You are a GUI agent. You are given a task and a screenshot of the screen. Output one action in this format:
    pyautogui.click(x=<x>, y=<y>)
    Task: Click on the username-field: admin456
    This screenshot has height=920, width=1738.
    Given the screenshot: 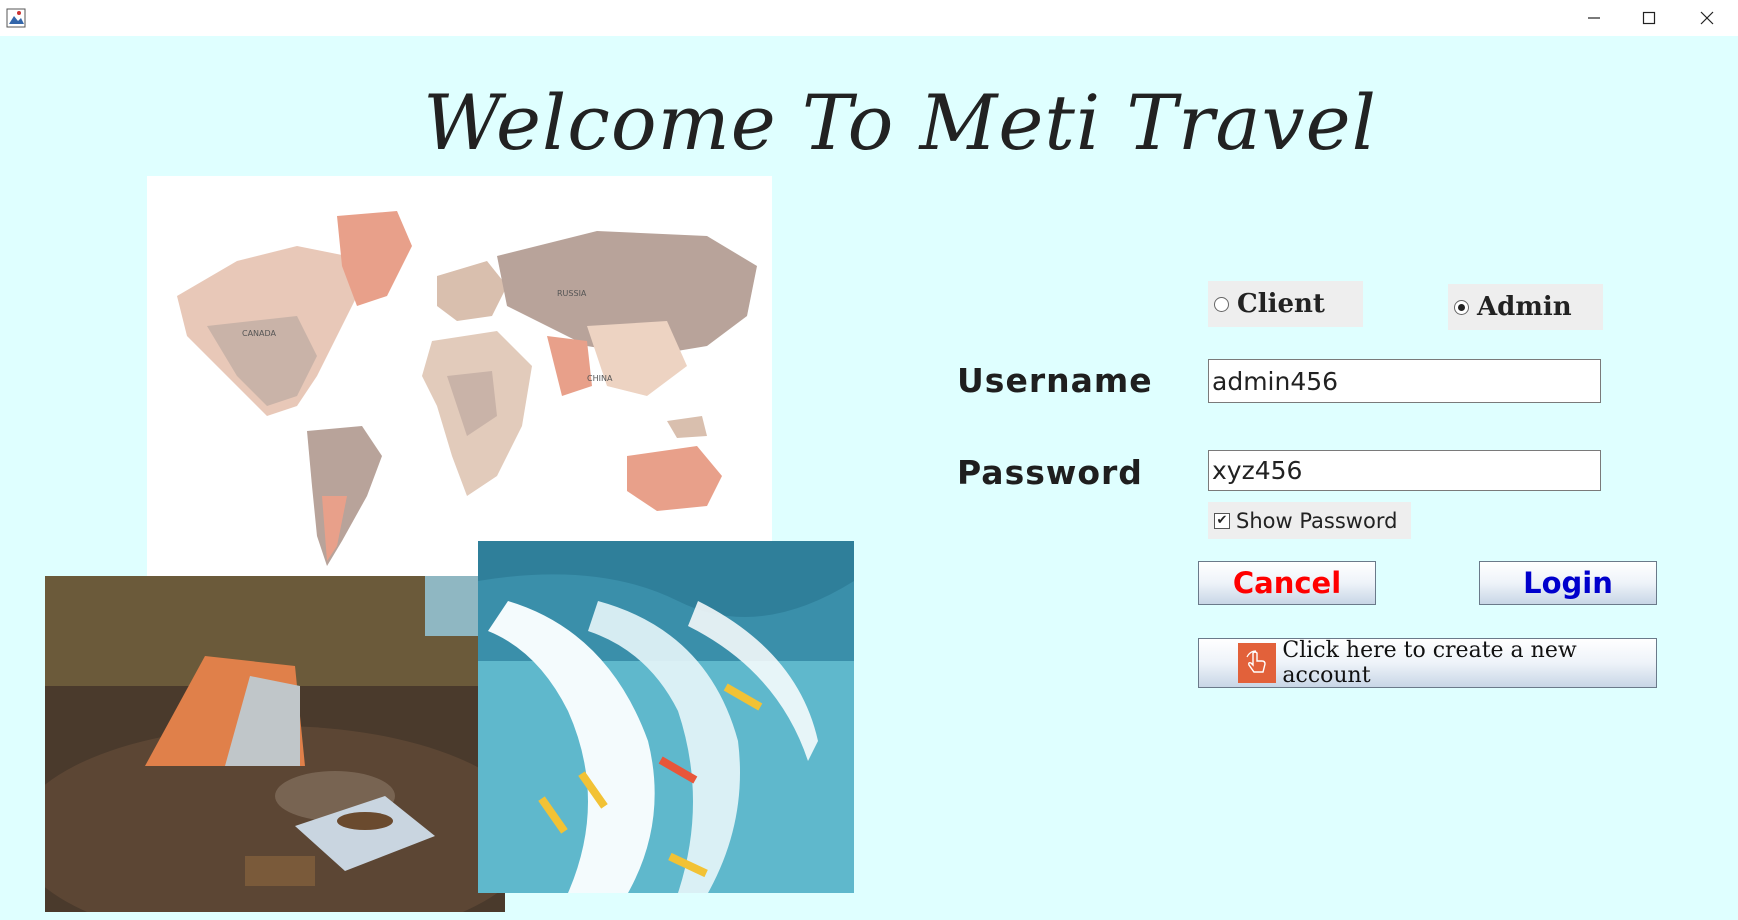 What is the action you would take?
    pyautogui.click(x=1404, y=381)
    